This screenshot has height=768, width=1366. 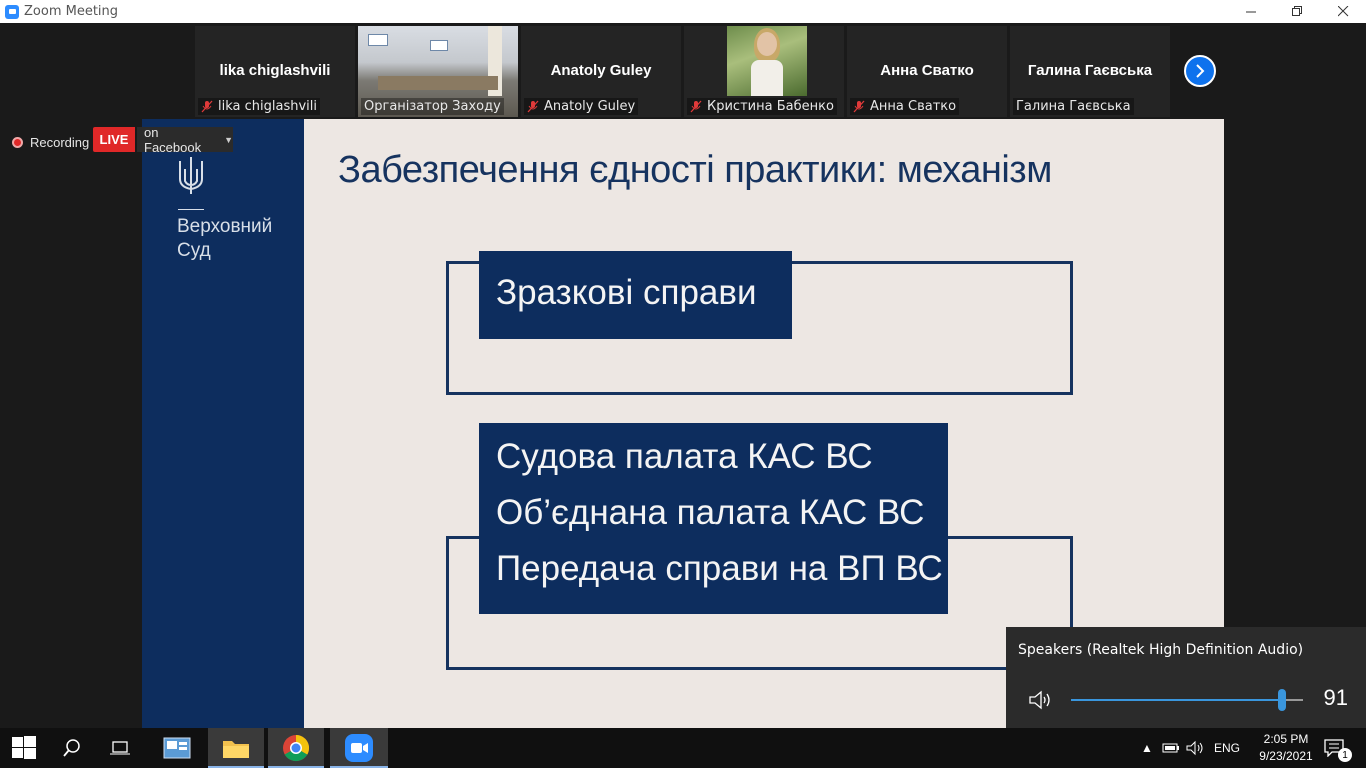 What do you see at coordinates (71, 11) in the screenshot?
I see `window-title: Zoom Meeting` at bounding box center [71, 11].